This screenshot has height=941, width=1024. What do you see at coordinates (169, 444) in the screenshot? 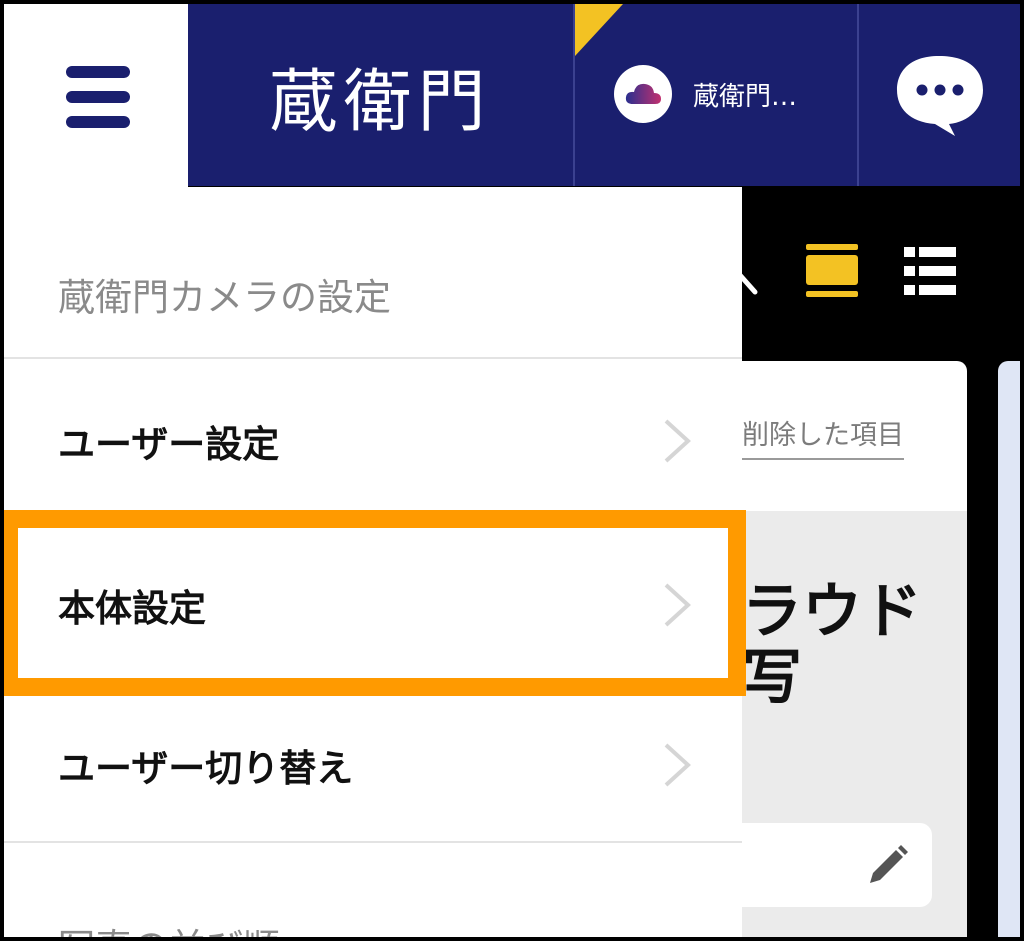
I see `menu-item-label: ユーザー設定` at bounding box center [169, 444].